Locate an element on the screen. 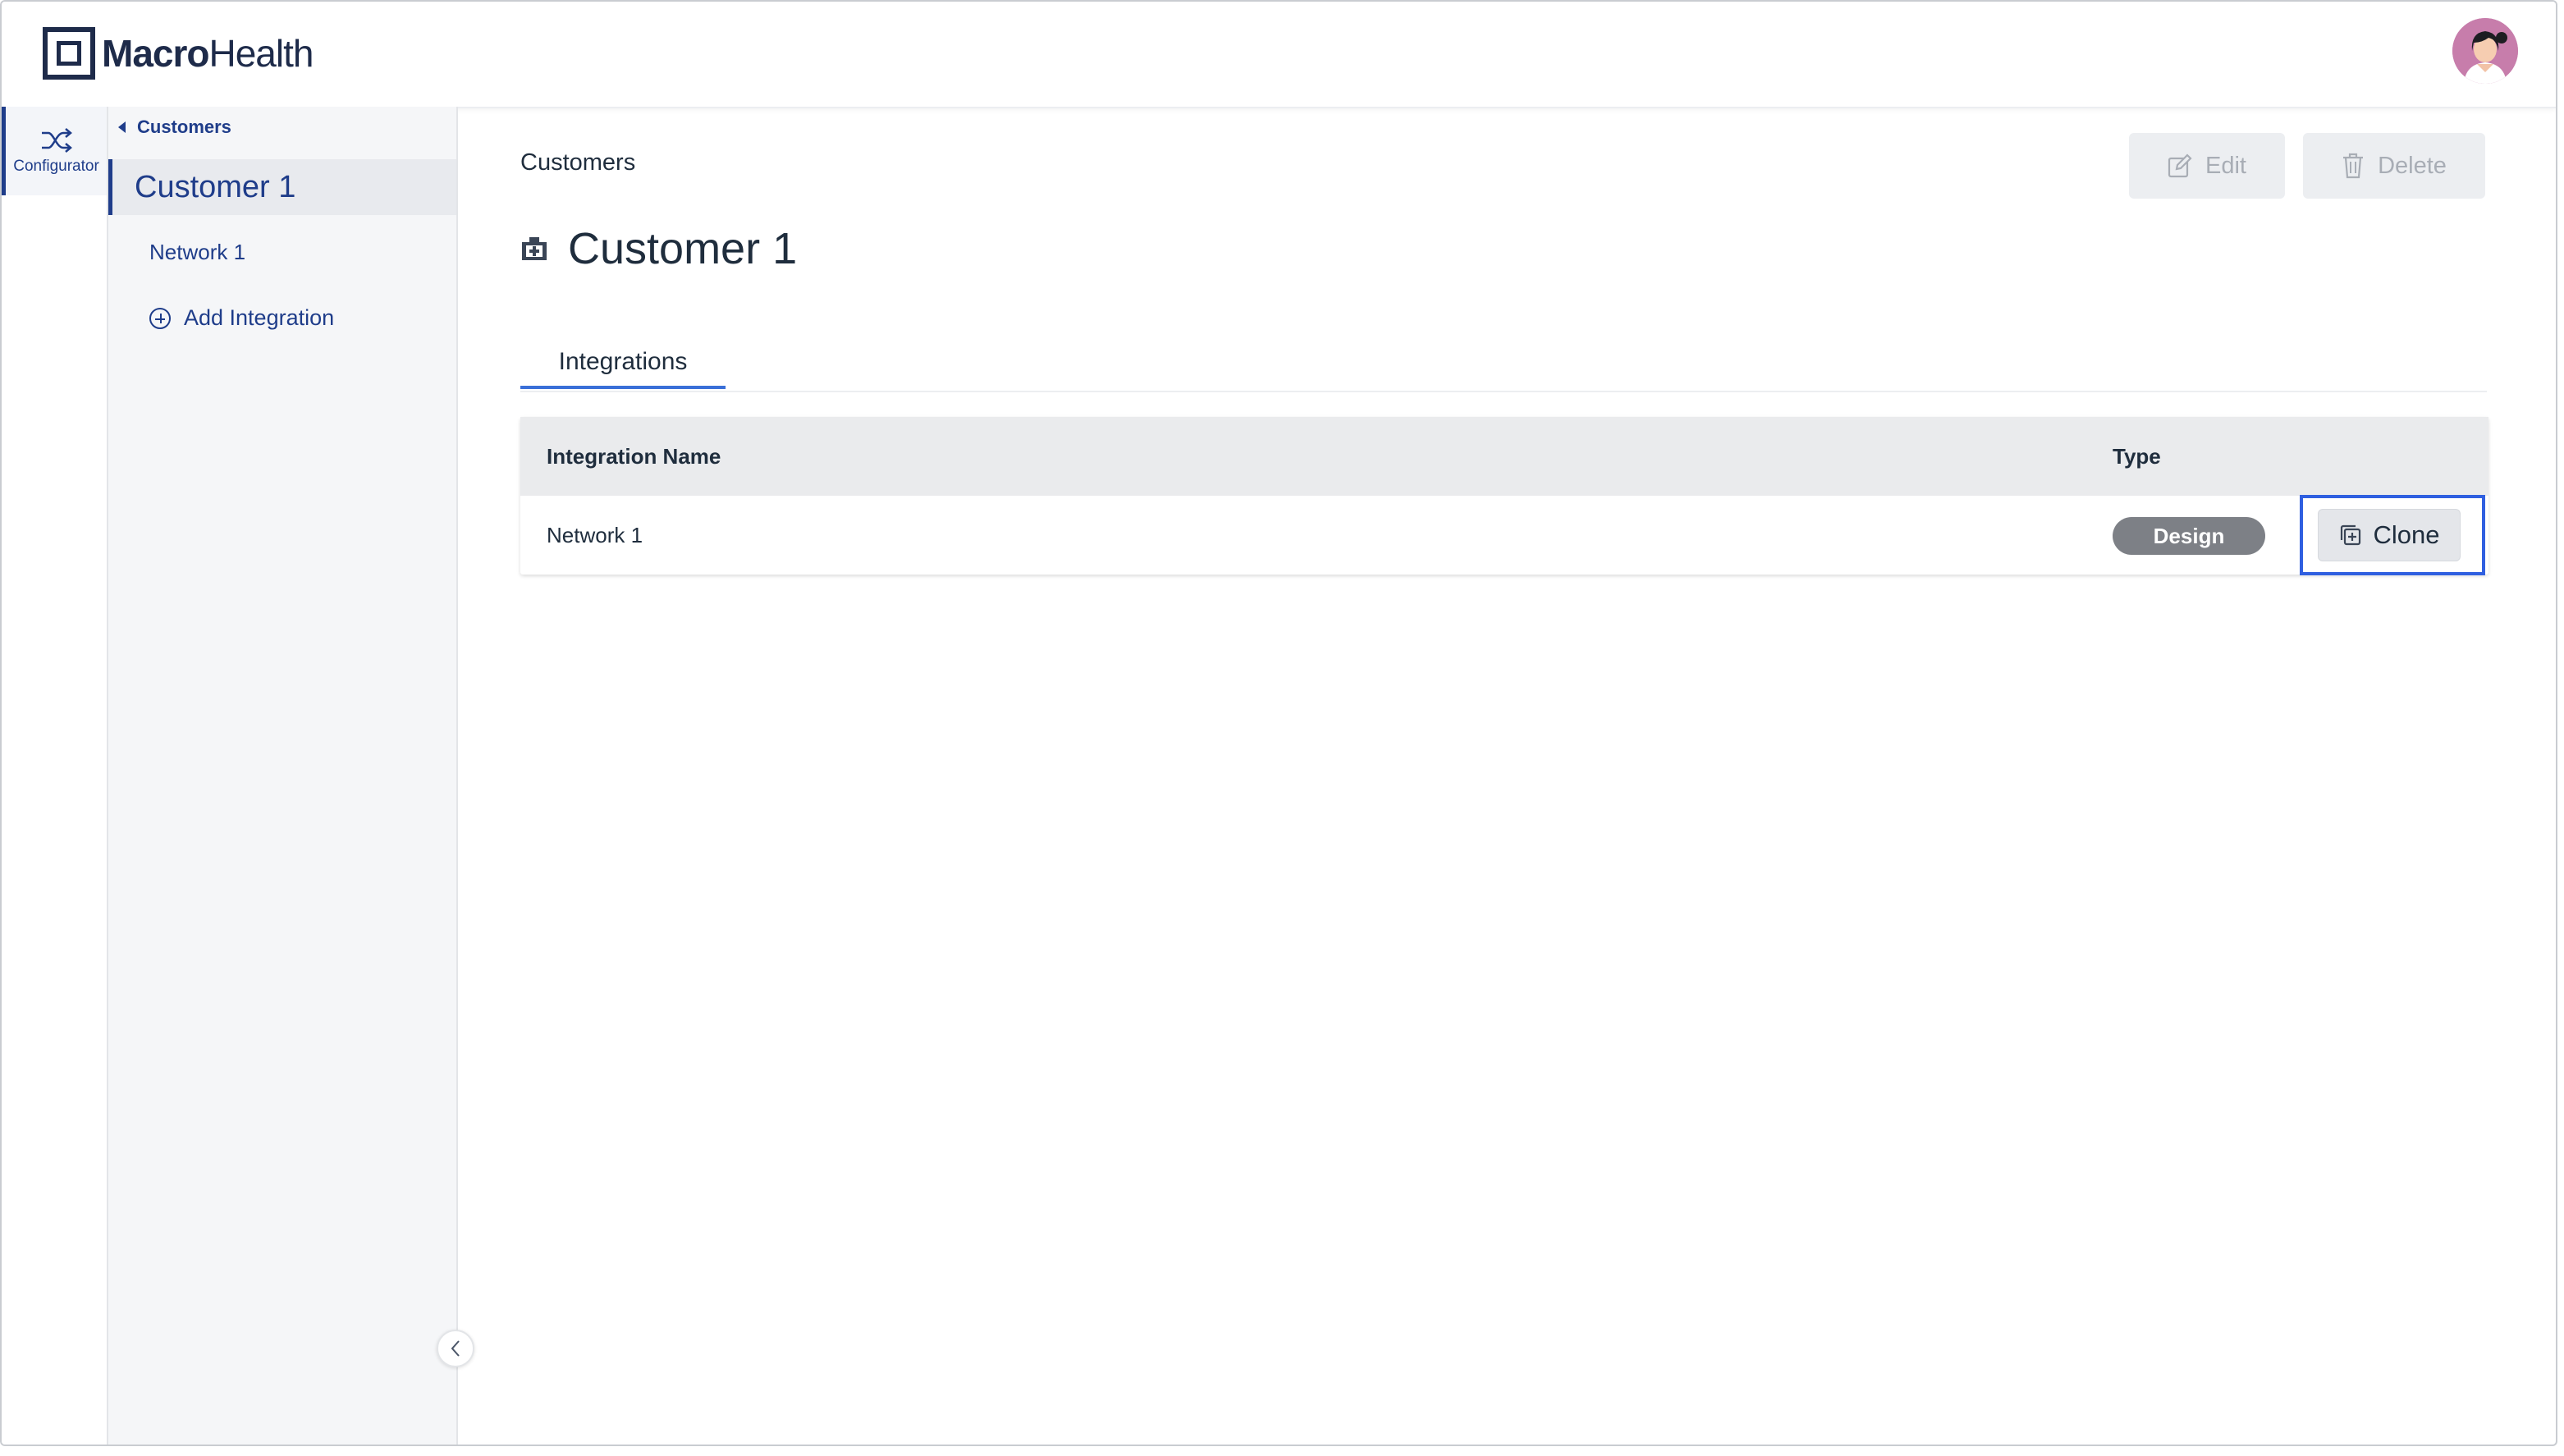  column-header-type: Type is located at coordinates (2137, 456).